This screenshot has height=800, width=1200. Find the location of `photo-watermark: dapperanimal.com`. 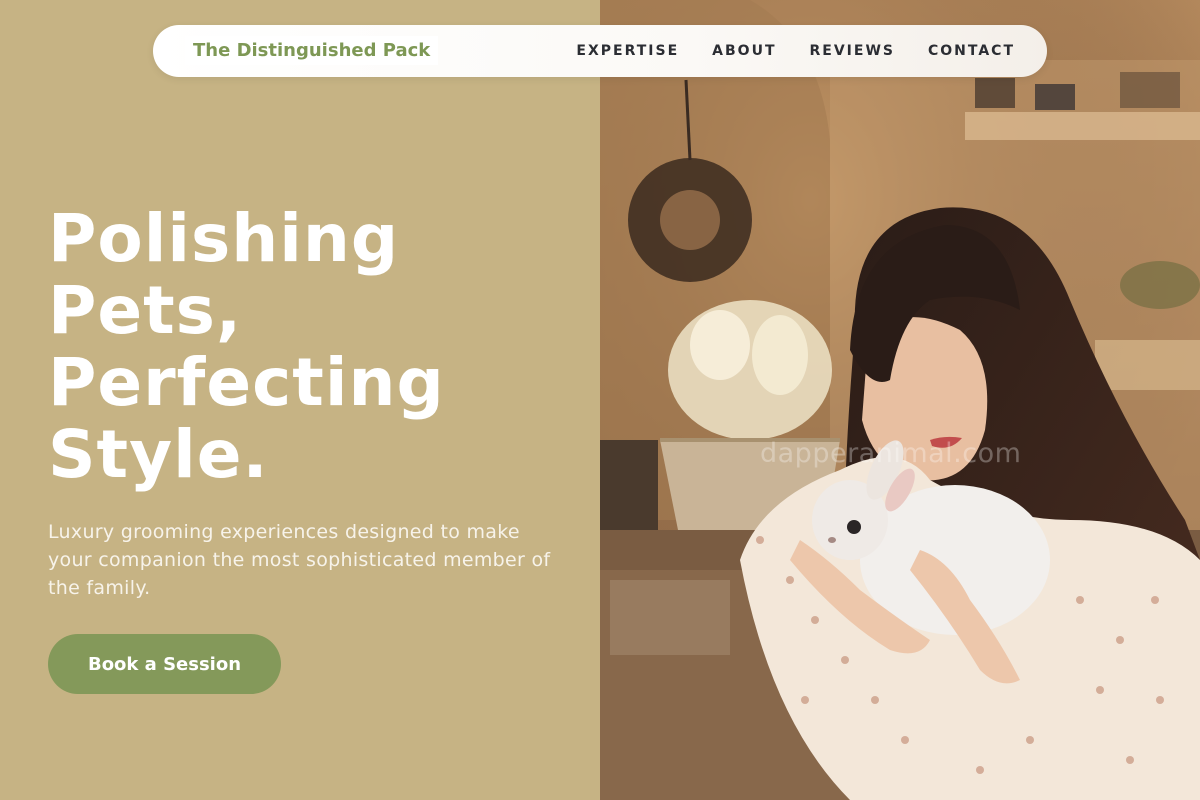

photo-watermark: dapperanimal.com is located at coordinates (891, 453).